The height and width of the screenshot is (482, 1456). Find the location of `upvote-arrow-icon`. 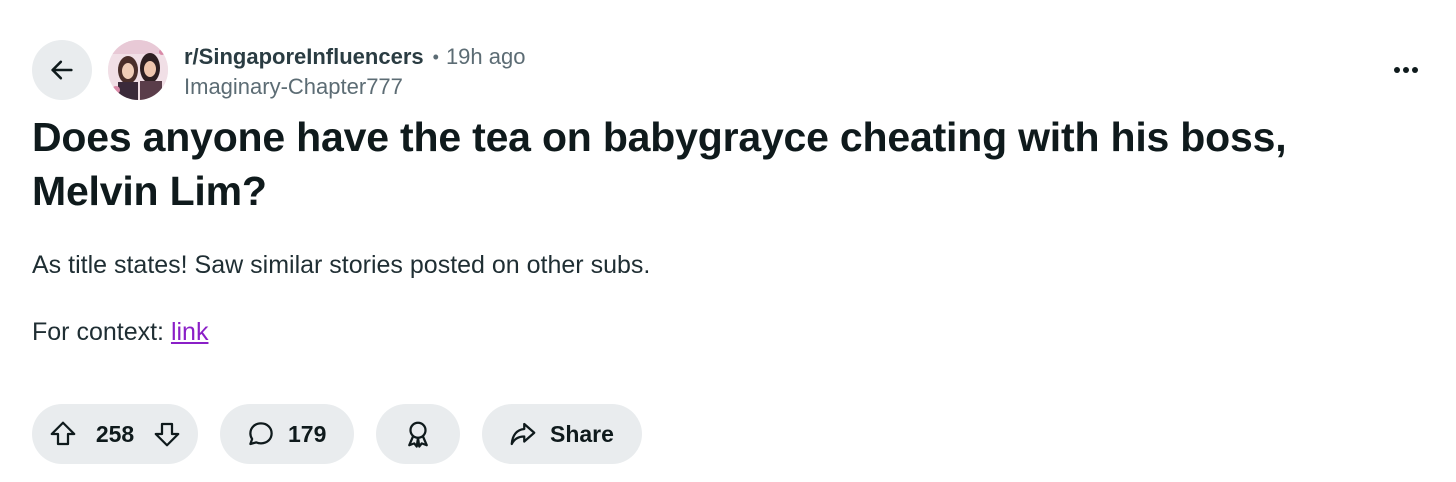

upvote-arrow-icon is located at coordinates (63, 434).